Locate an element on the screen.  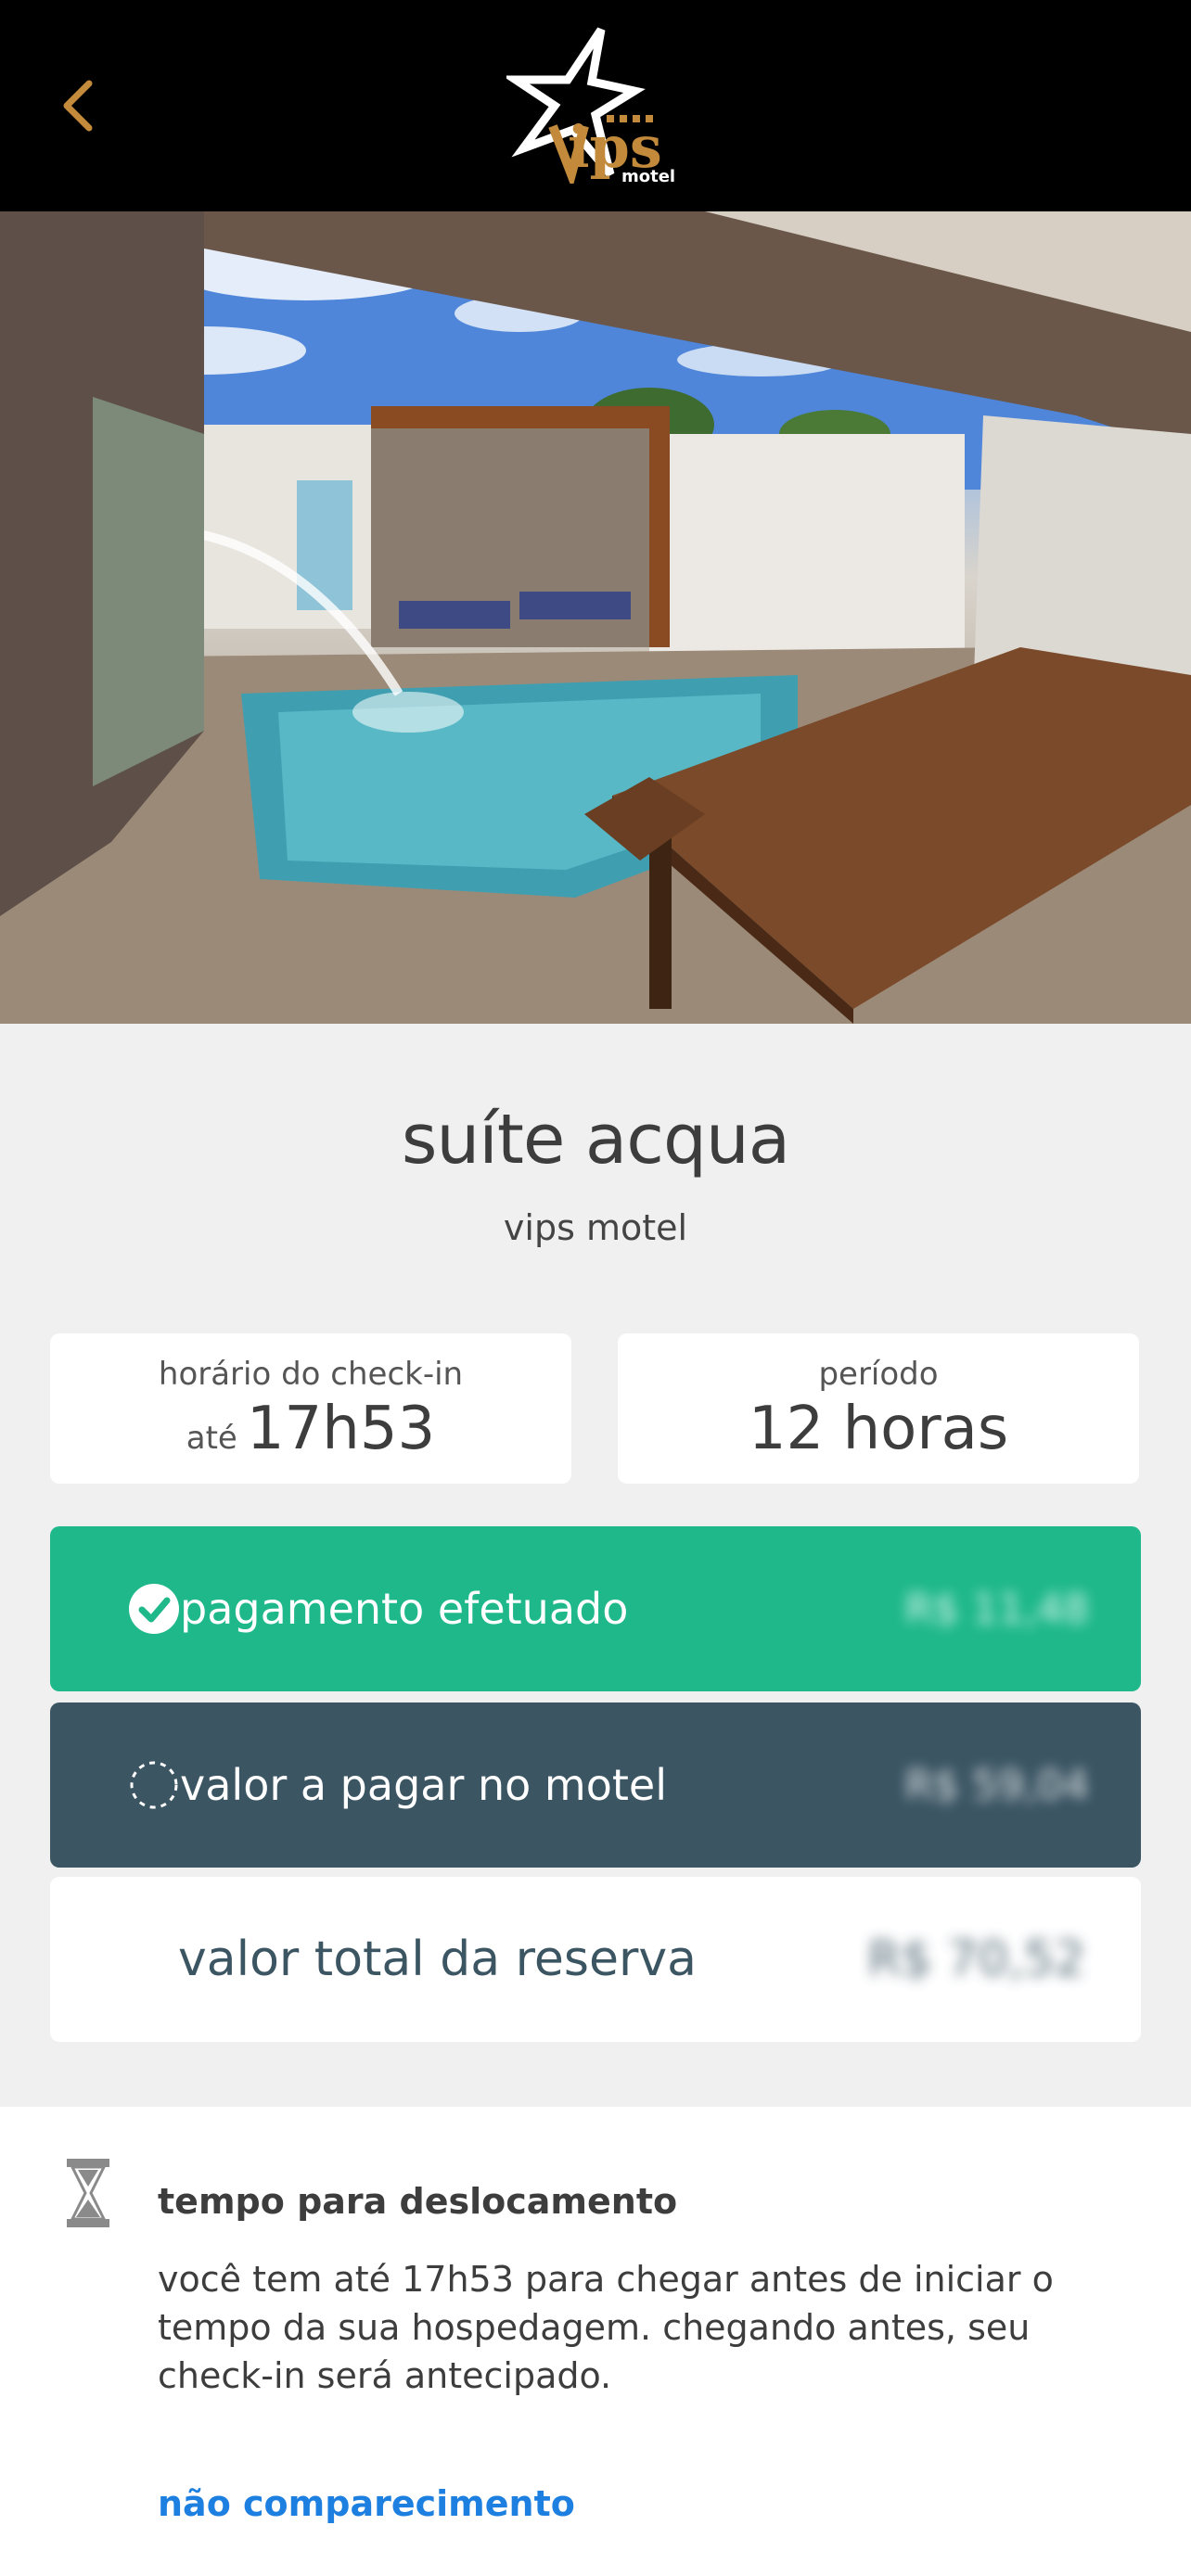
checkin-value: até 17h53 is located at coordinates (310, 1429).